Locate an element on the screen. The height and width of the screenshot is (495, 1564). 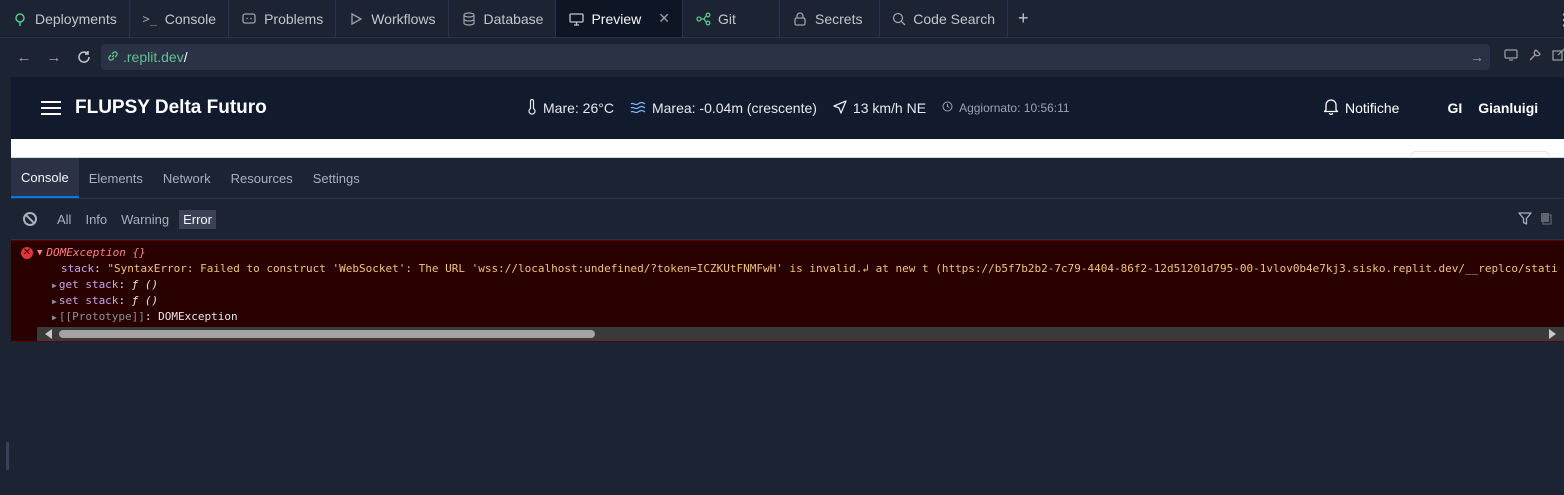
tab-label: Database is located at coordinates (513, 18).